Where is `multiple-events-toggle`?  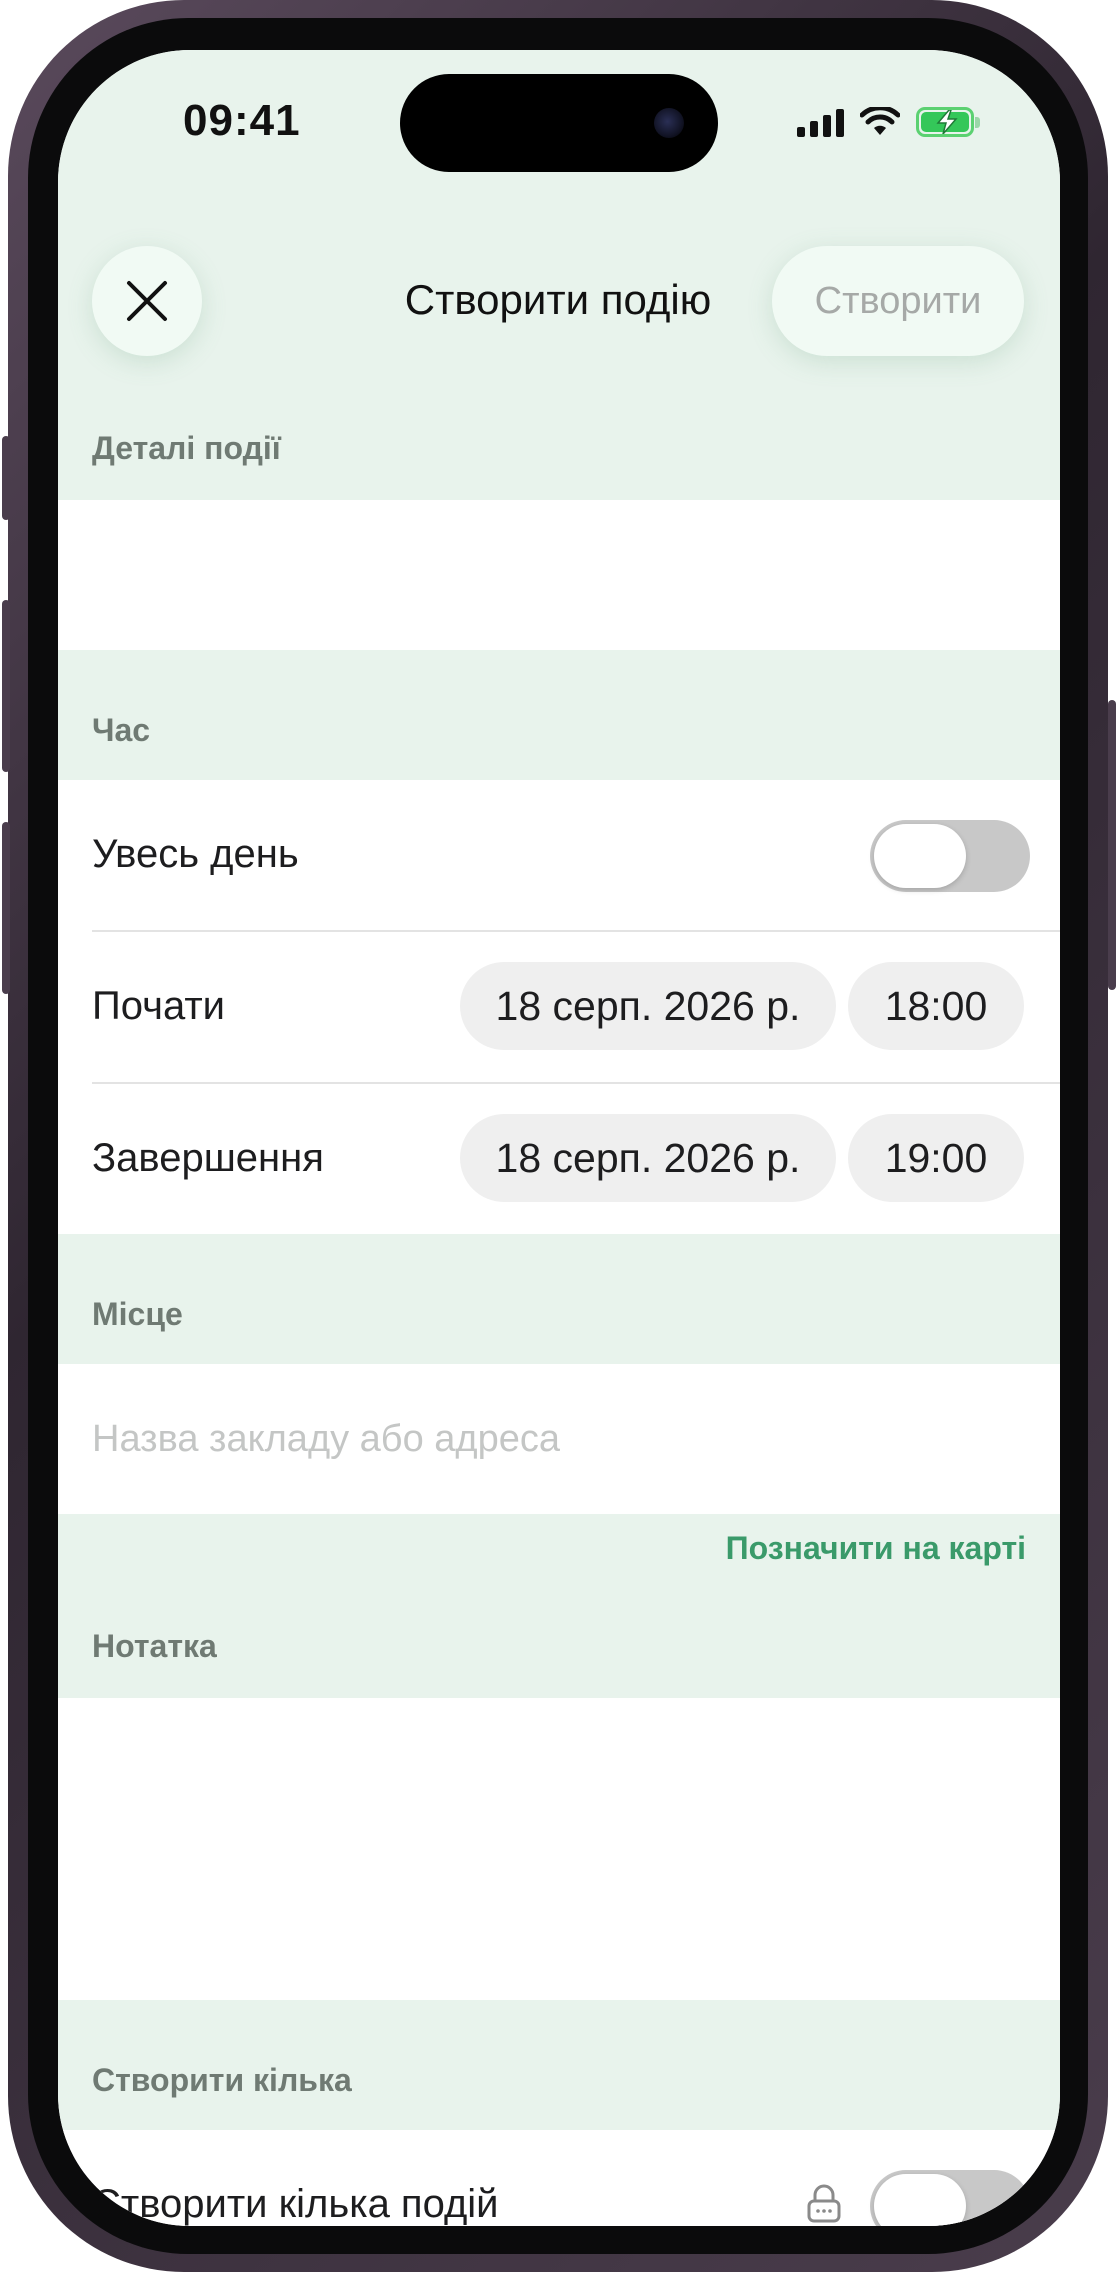
multiple-events-toggle is located at coordinates (950, 2198).